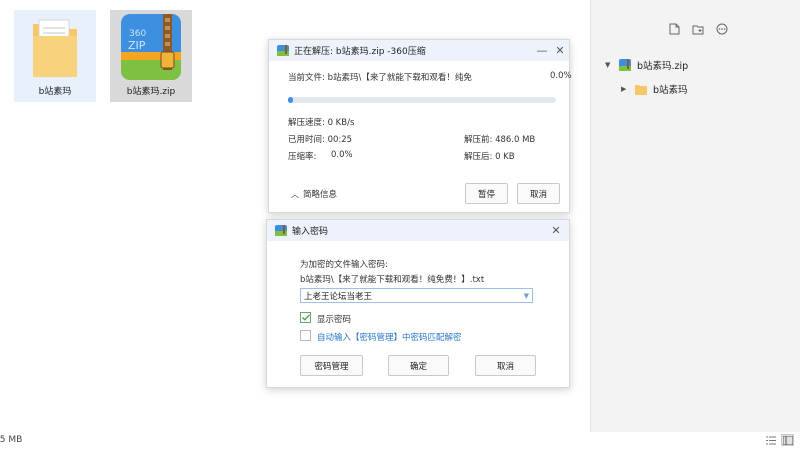 The width and height of the screenshot is (800, 449). I want to click on show-password-checkbox, so click(305, 317).